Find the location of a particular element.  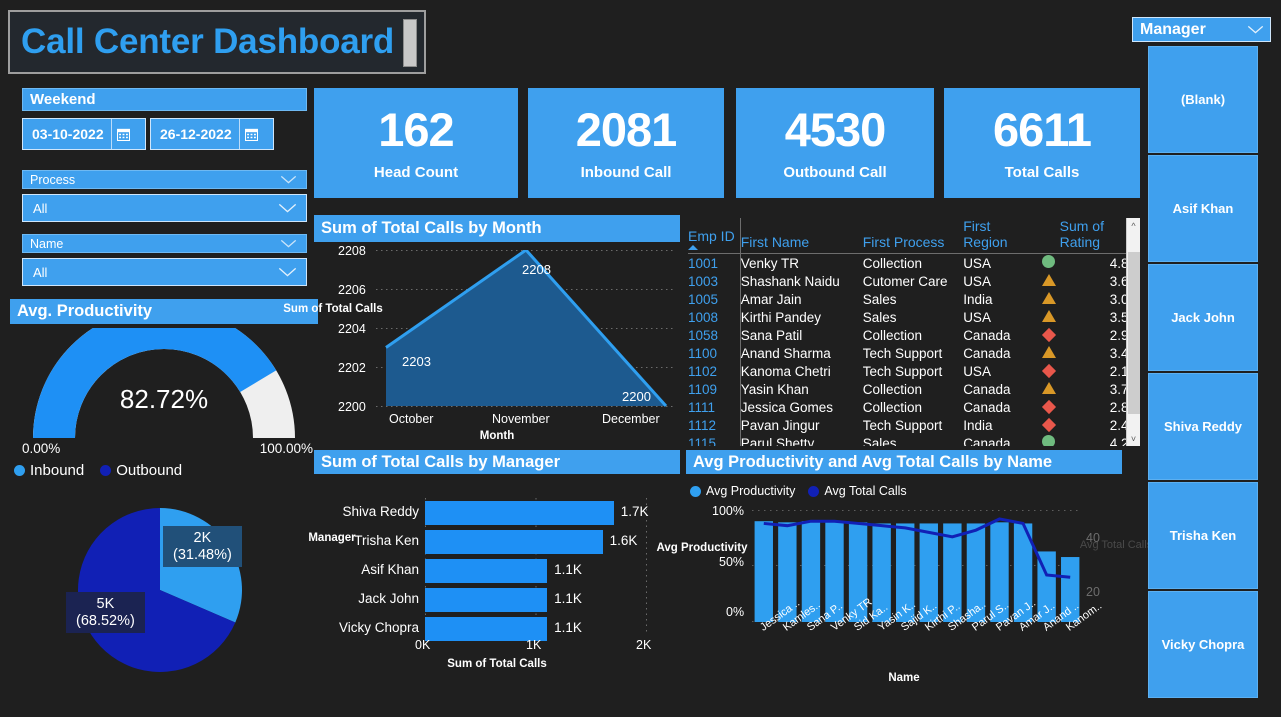

table-row: 1008 Kirthi Pandey Sales USA 3.50 is located at coordinates (914, 317).